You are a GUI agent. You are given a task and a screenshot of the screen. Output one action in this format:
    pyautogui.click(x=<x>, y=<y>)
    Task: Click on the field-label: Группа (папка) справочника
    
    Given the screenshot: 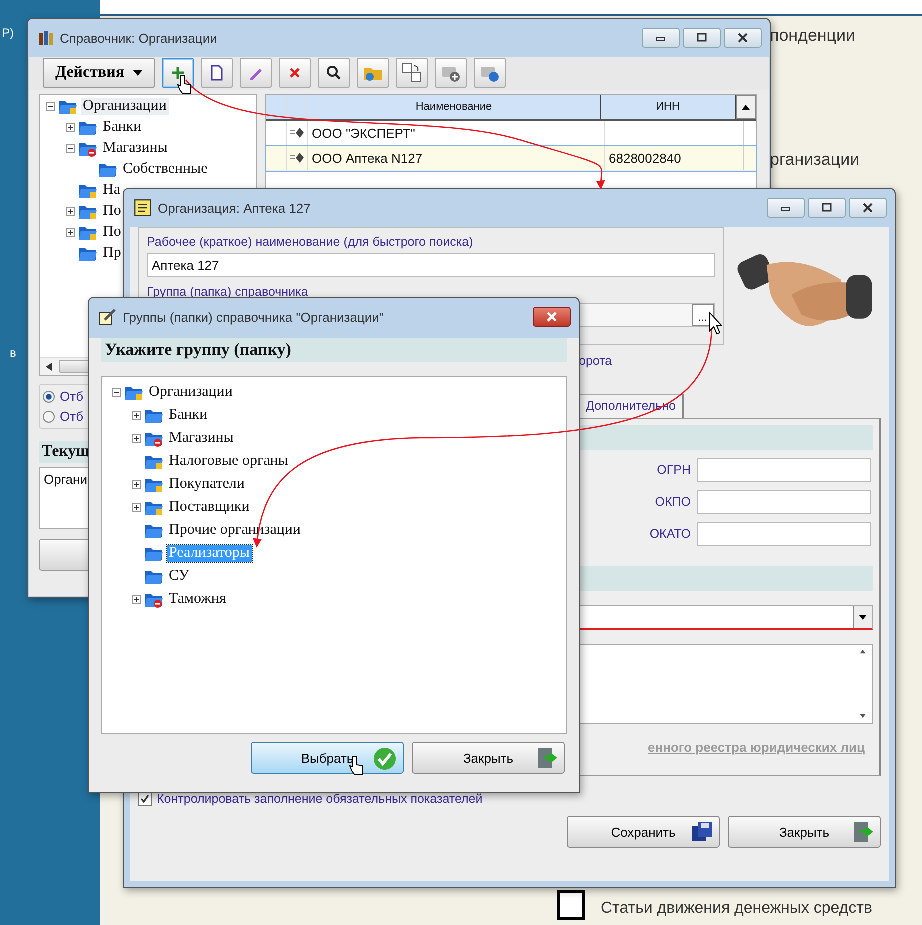 What is the action you would take?
    pyautogui.click(x=228, y=292)
    